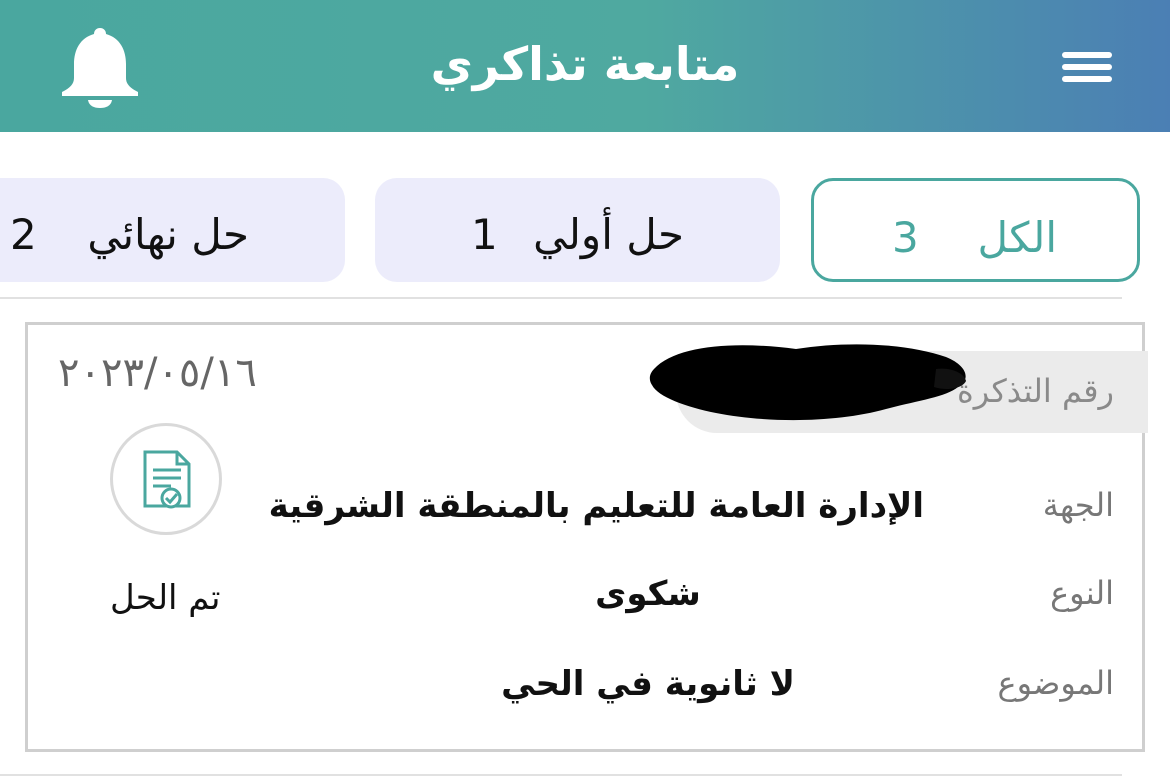 The image size is (1170, 778). I want to click on page-title: متابعة تذاكري, so click(585, 64).